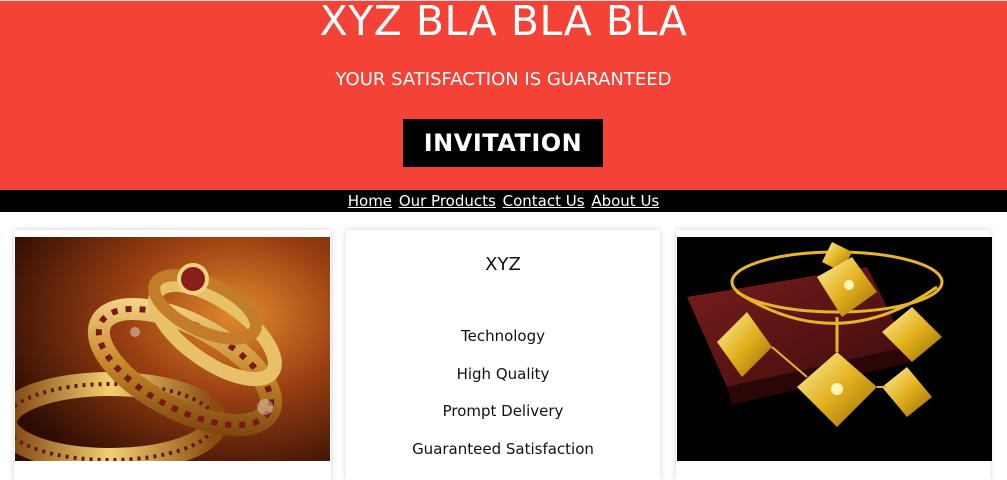  I want to click on feature-item: Technology, so click(503, 336).